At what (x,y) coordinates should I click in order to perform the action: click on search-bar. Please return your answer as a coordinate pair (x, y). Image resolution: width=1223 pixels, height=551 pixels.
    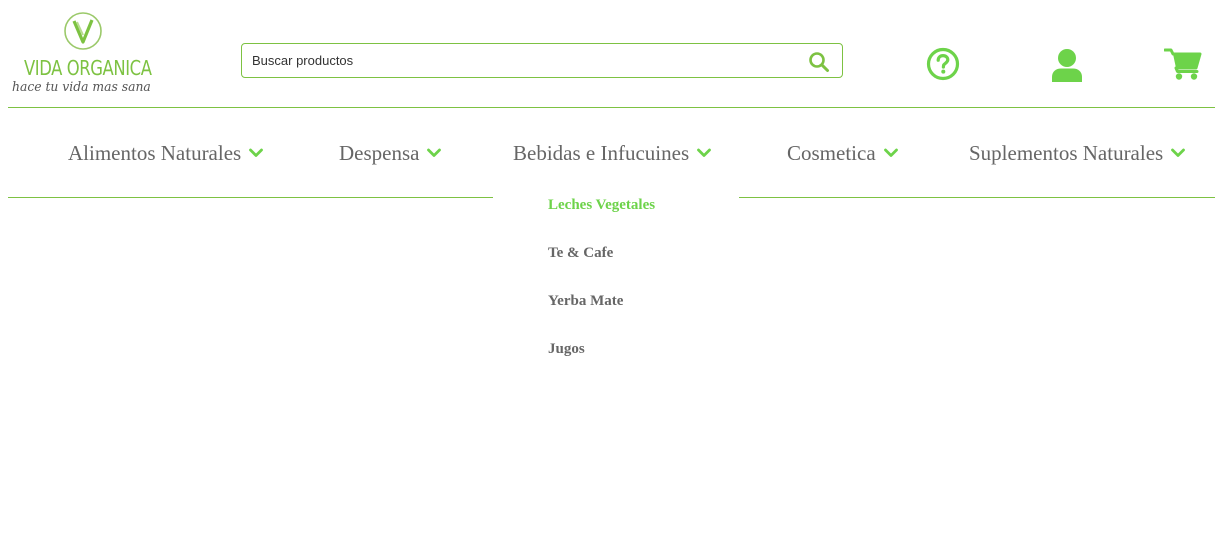
    Looking at the image, I should click on (542, 60).